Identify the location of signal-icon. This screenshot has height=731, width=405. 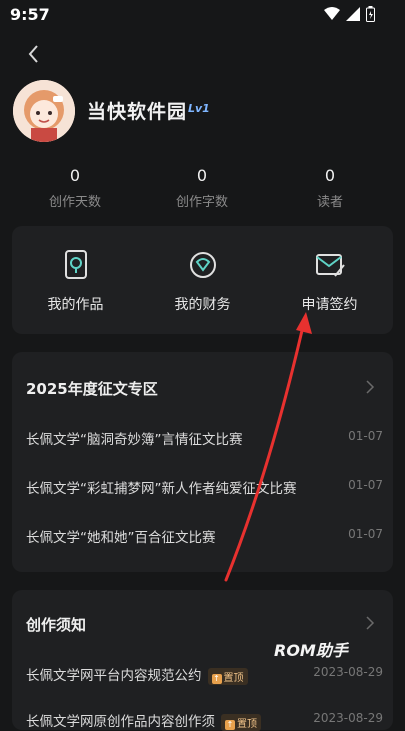
(353, 14).